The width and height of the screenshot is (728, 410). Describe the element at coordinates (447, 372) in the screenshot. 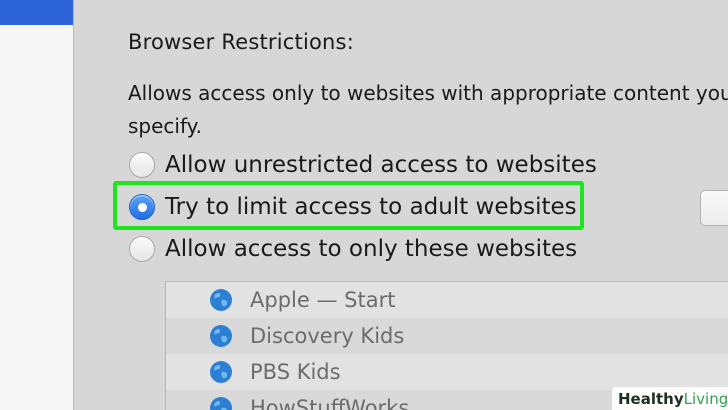

I see `list-item: PBS Kids` at that location.